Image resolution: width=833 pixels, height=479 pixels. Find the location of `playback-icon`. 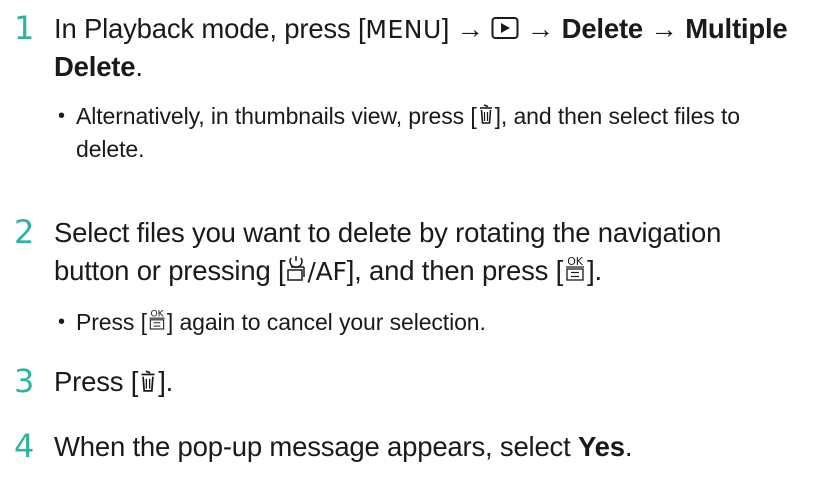

playback-icon is located at coordinates (505, 31).